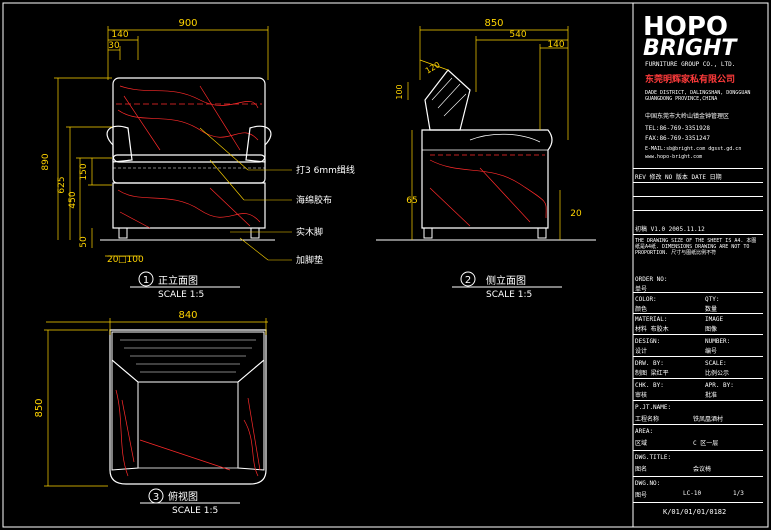 The width and height of the screenshot is (771, 530). I want to click on side-fabric-pattern, so click(488, 193).